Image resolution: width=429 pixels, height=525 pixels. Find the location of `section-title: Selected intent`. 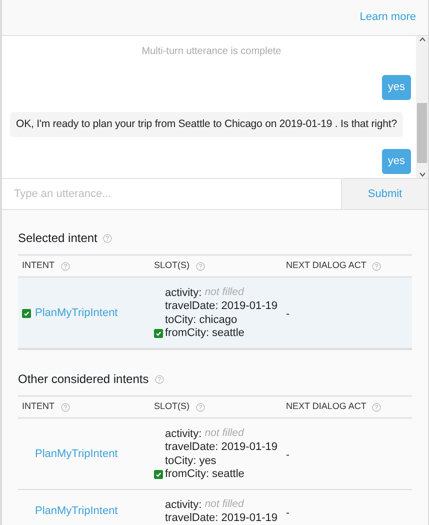

section-title: Selected intent is located at coordinates (58, 238).